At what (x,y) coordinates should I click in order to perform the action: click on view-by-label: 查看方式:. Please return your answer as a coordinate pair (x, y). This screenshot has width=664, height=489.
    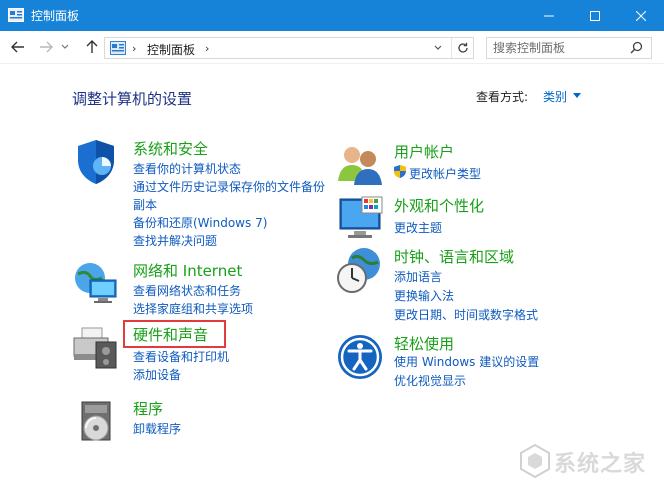
    Looking at the image, I should click on (502, 97).